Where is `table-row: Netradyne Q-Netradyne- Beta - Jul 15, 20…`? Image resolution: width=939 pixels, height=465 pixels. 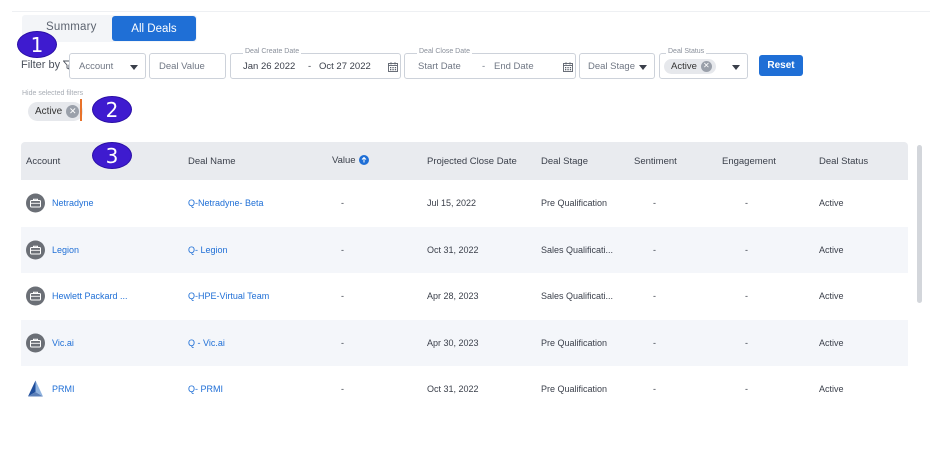 table-row: Netradyne Q-Netradyne- Beta - Jul 15, 20… is located at coordinates (464, 203).